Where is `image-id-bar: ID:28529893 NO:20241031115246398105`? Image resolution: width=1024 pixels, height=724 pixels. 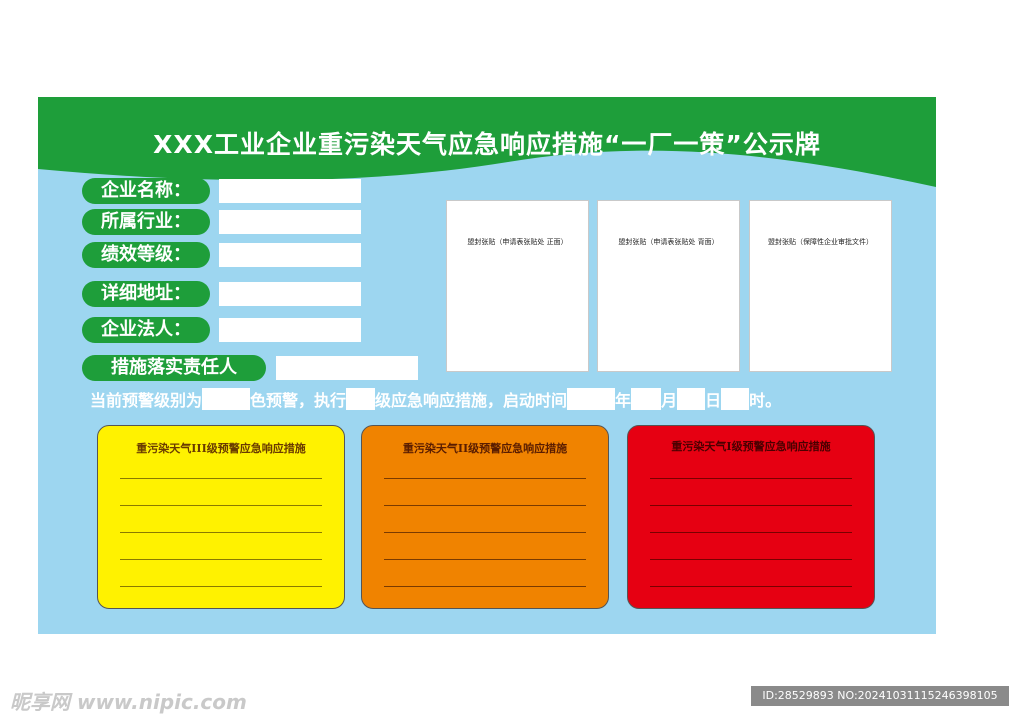
image-id-bar: ID:28529893 NO:20241031115246398105 is located at coordinates (880, 696).